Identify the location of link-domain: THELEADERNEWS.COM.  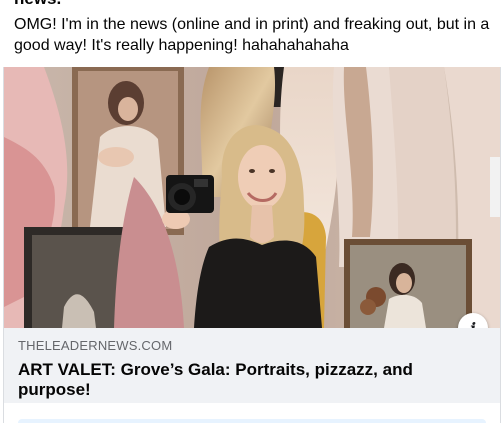
(95, 345).